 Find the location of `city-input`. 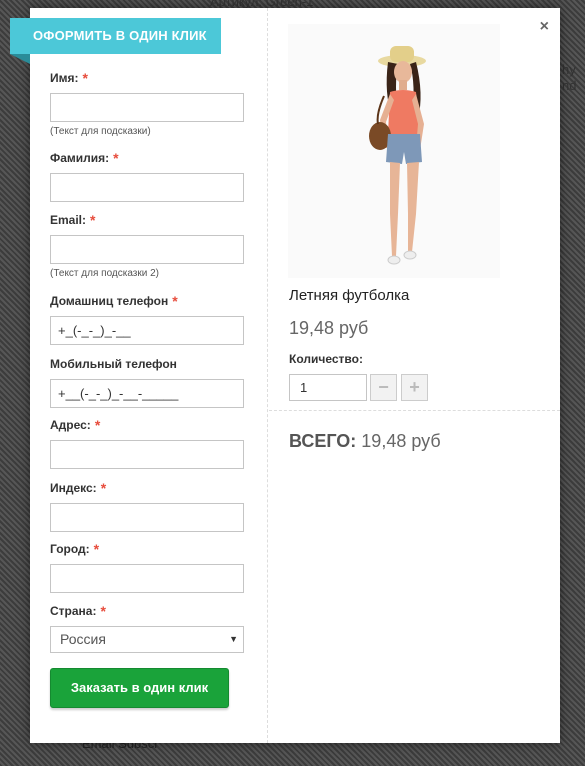

city-input is located at coordinates (147, 578).